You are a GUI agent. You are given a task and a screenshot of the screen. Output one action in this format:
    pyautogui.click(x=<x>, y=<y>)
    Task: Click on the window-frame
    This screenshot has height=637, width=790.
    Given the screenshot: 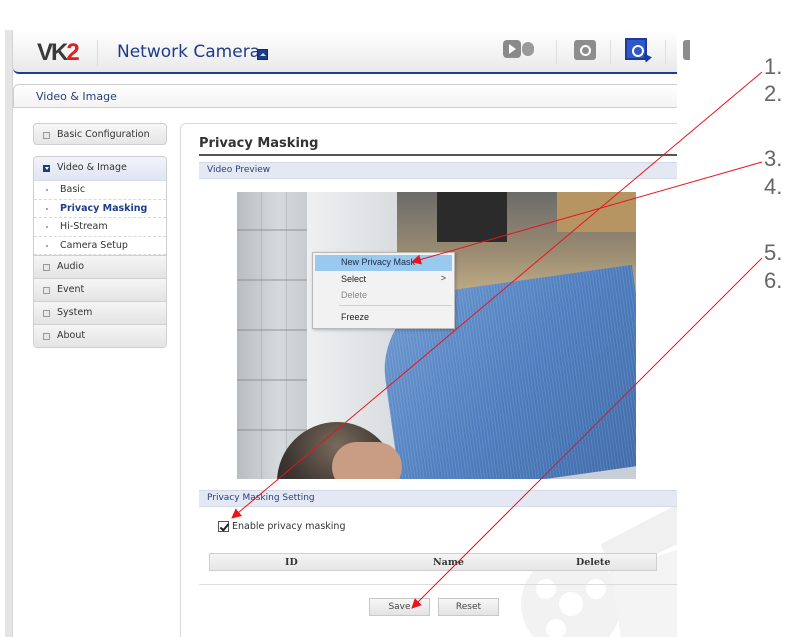 What is the action you would take?
    pyautogui.click(x=9, y=333)
    